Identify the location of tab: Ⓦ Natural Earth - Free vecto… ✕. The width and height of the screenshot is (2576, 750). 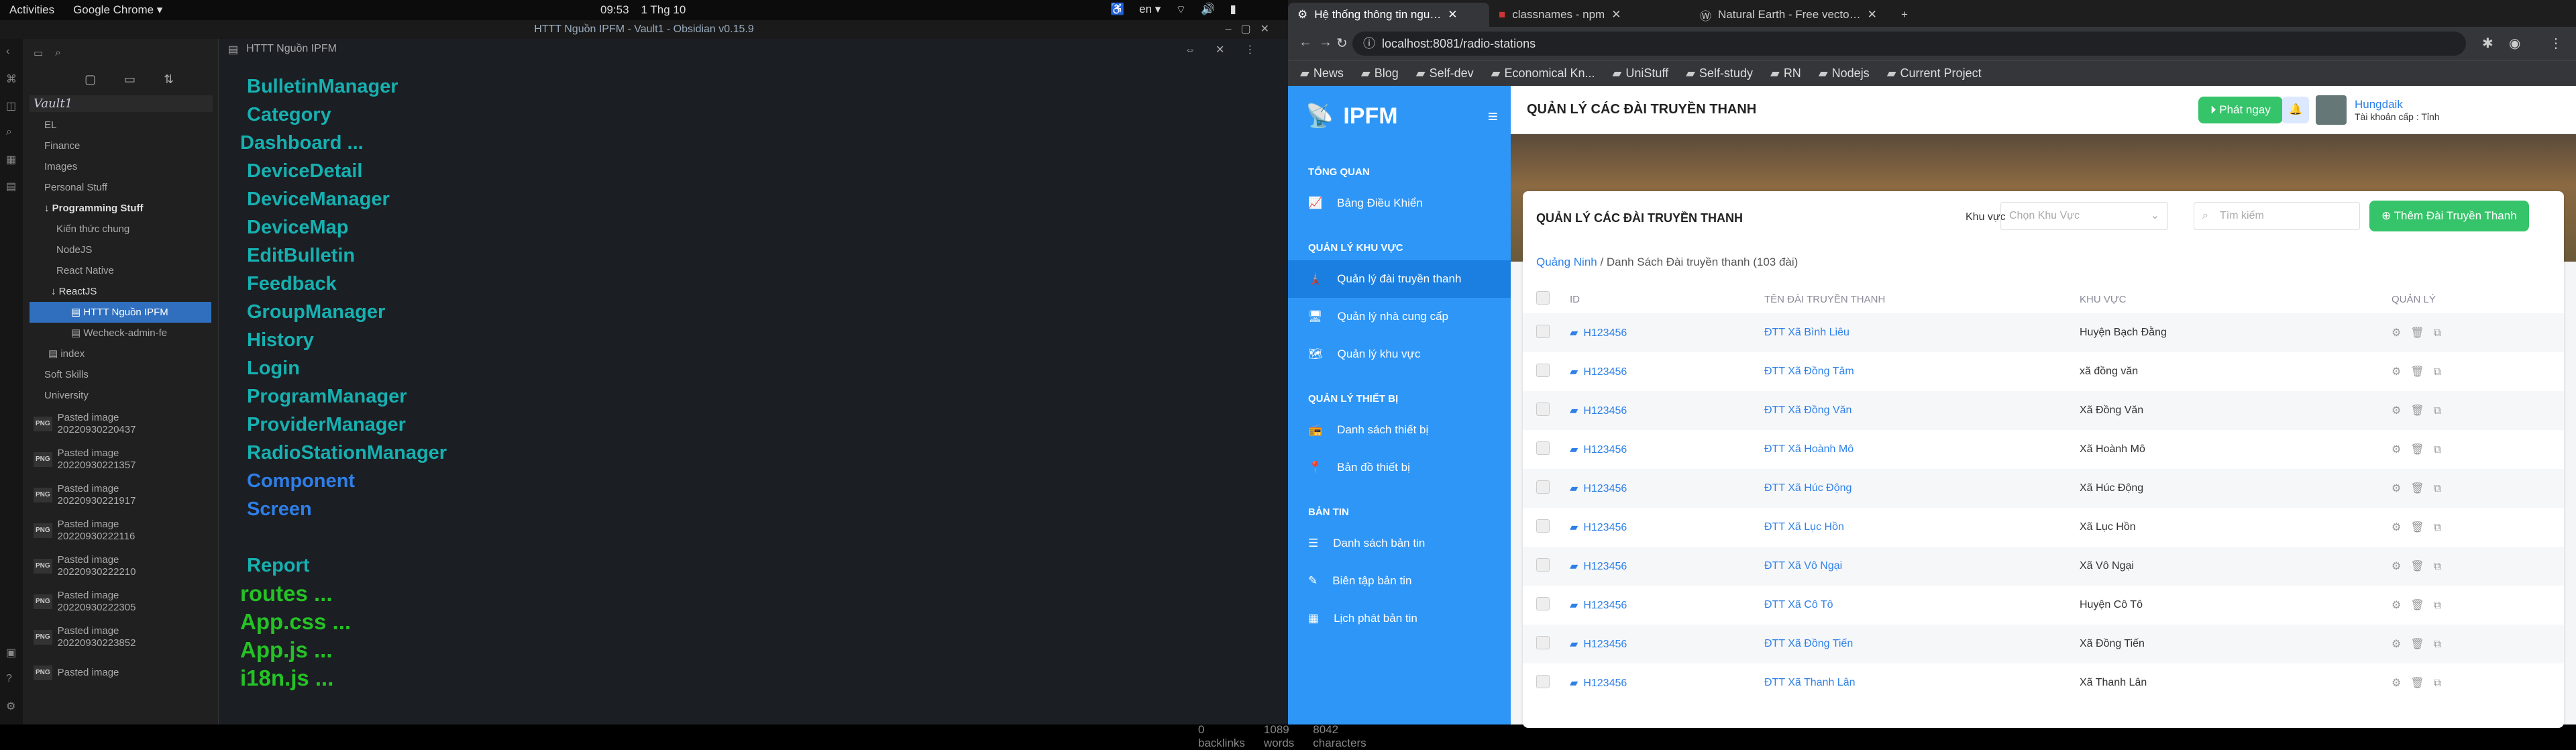
(1791, 15).